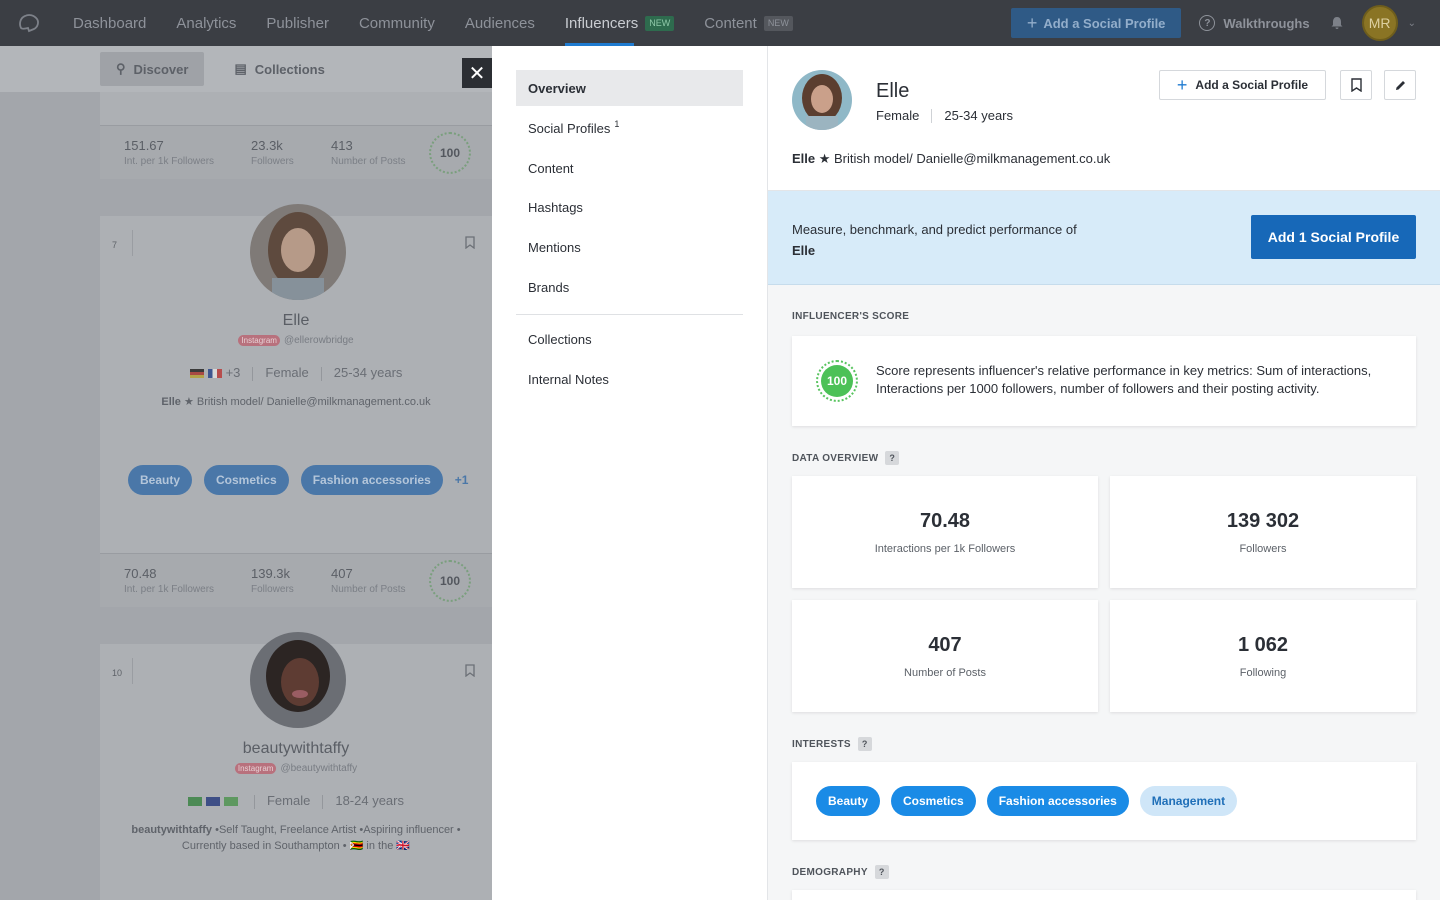 This screenshot has height=900, width=1440. I want to click on stat-label: Number of Posts, so click(945, 673).